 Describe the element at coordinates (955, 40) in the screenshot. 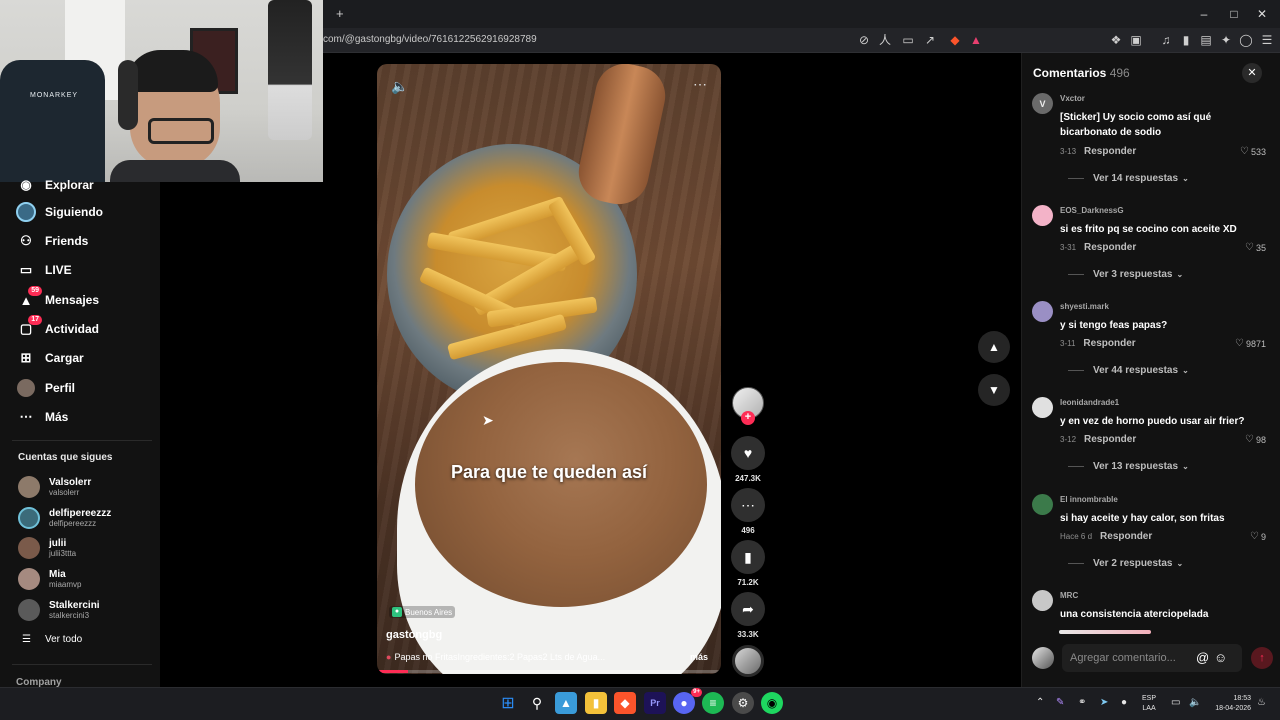

I see `brave-shield-icon: ◆` at that location.